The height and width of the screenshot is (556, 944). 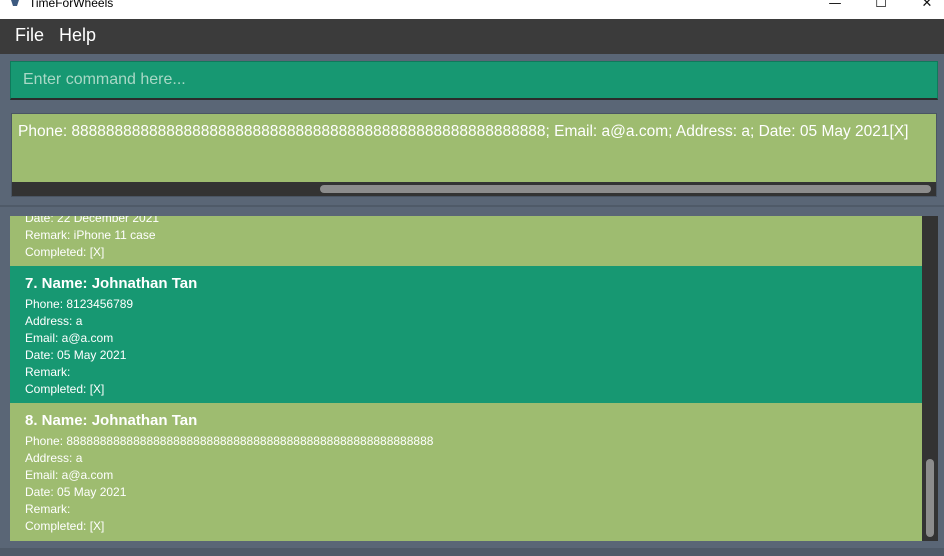 I want to click on menu-bar: File Help, so click(x=472, y=36).